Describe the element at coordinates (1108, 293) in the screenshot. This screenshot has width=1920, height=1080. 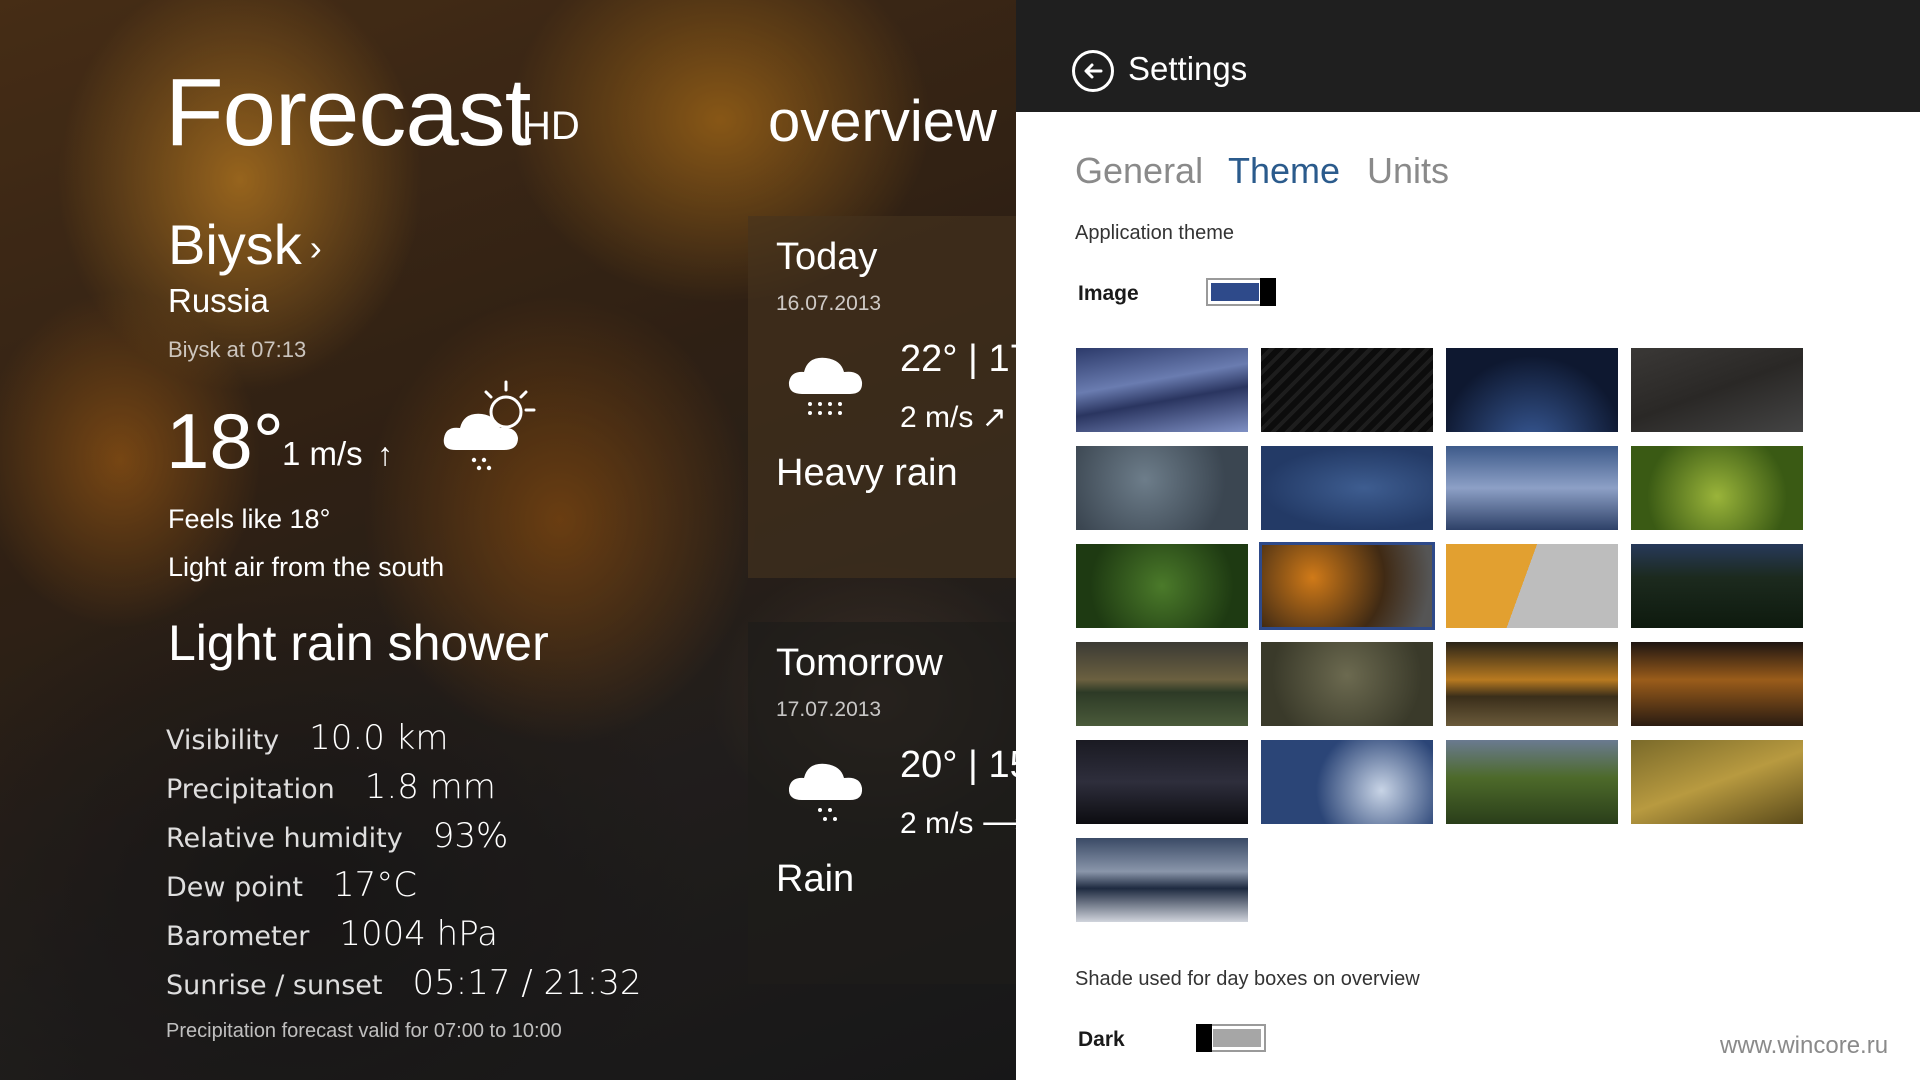
I see `image-toggle-label: Image` at that location.